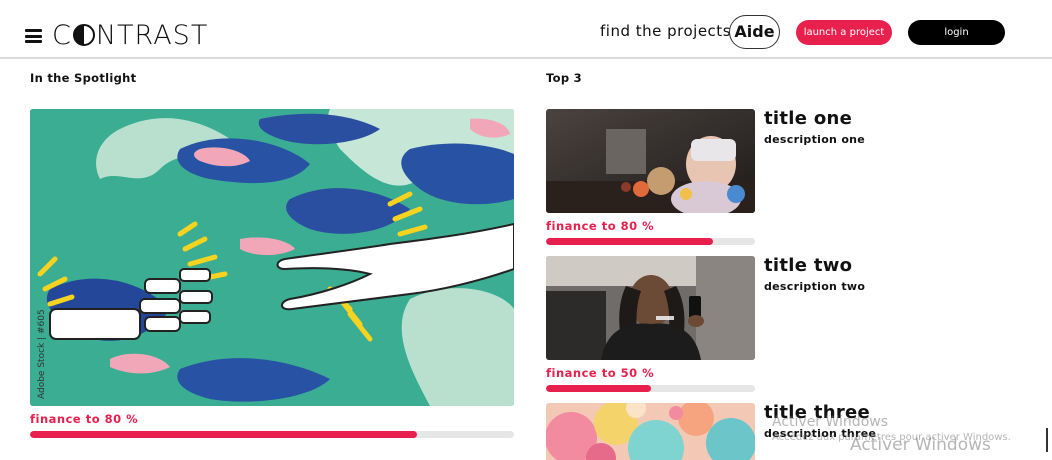 The height and width of the screenshot is (460, 1052). Describe the element at coordinates (84, 419) in the screenshot. I see `spotlight-finance-text: finance to 80 %` at that location.